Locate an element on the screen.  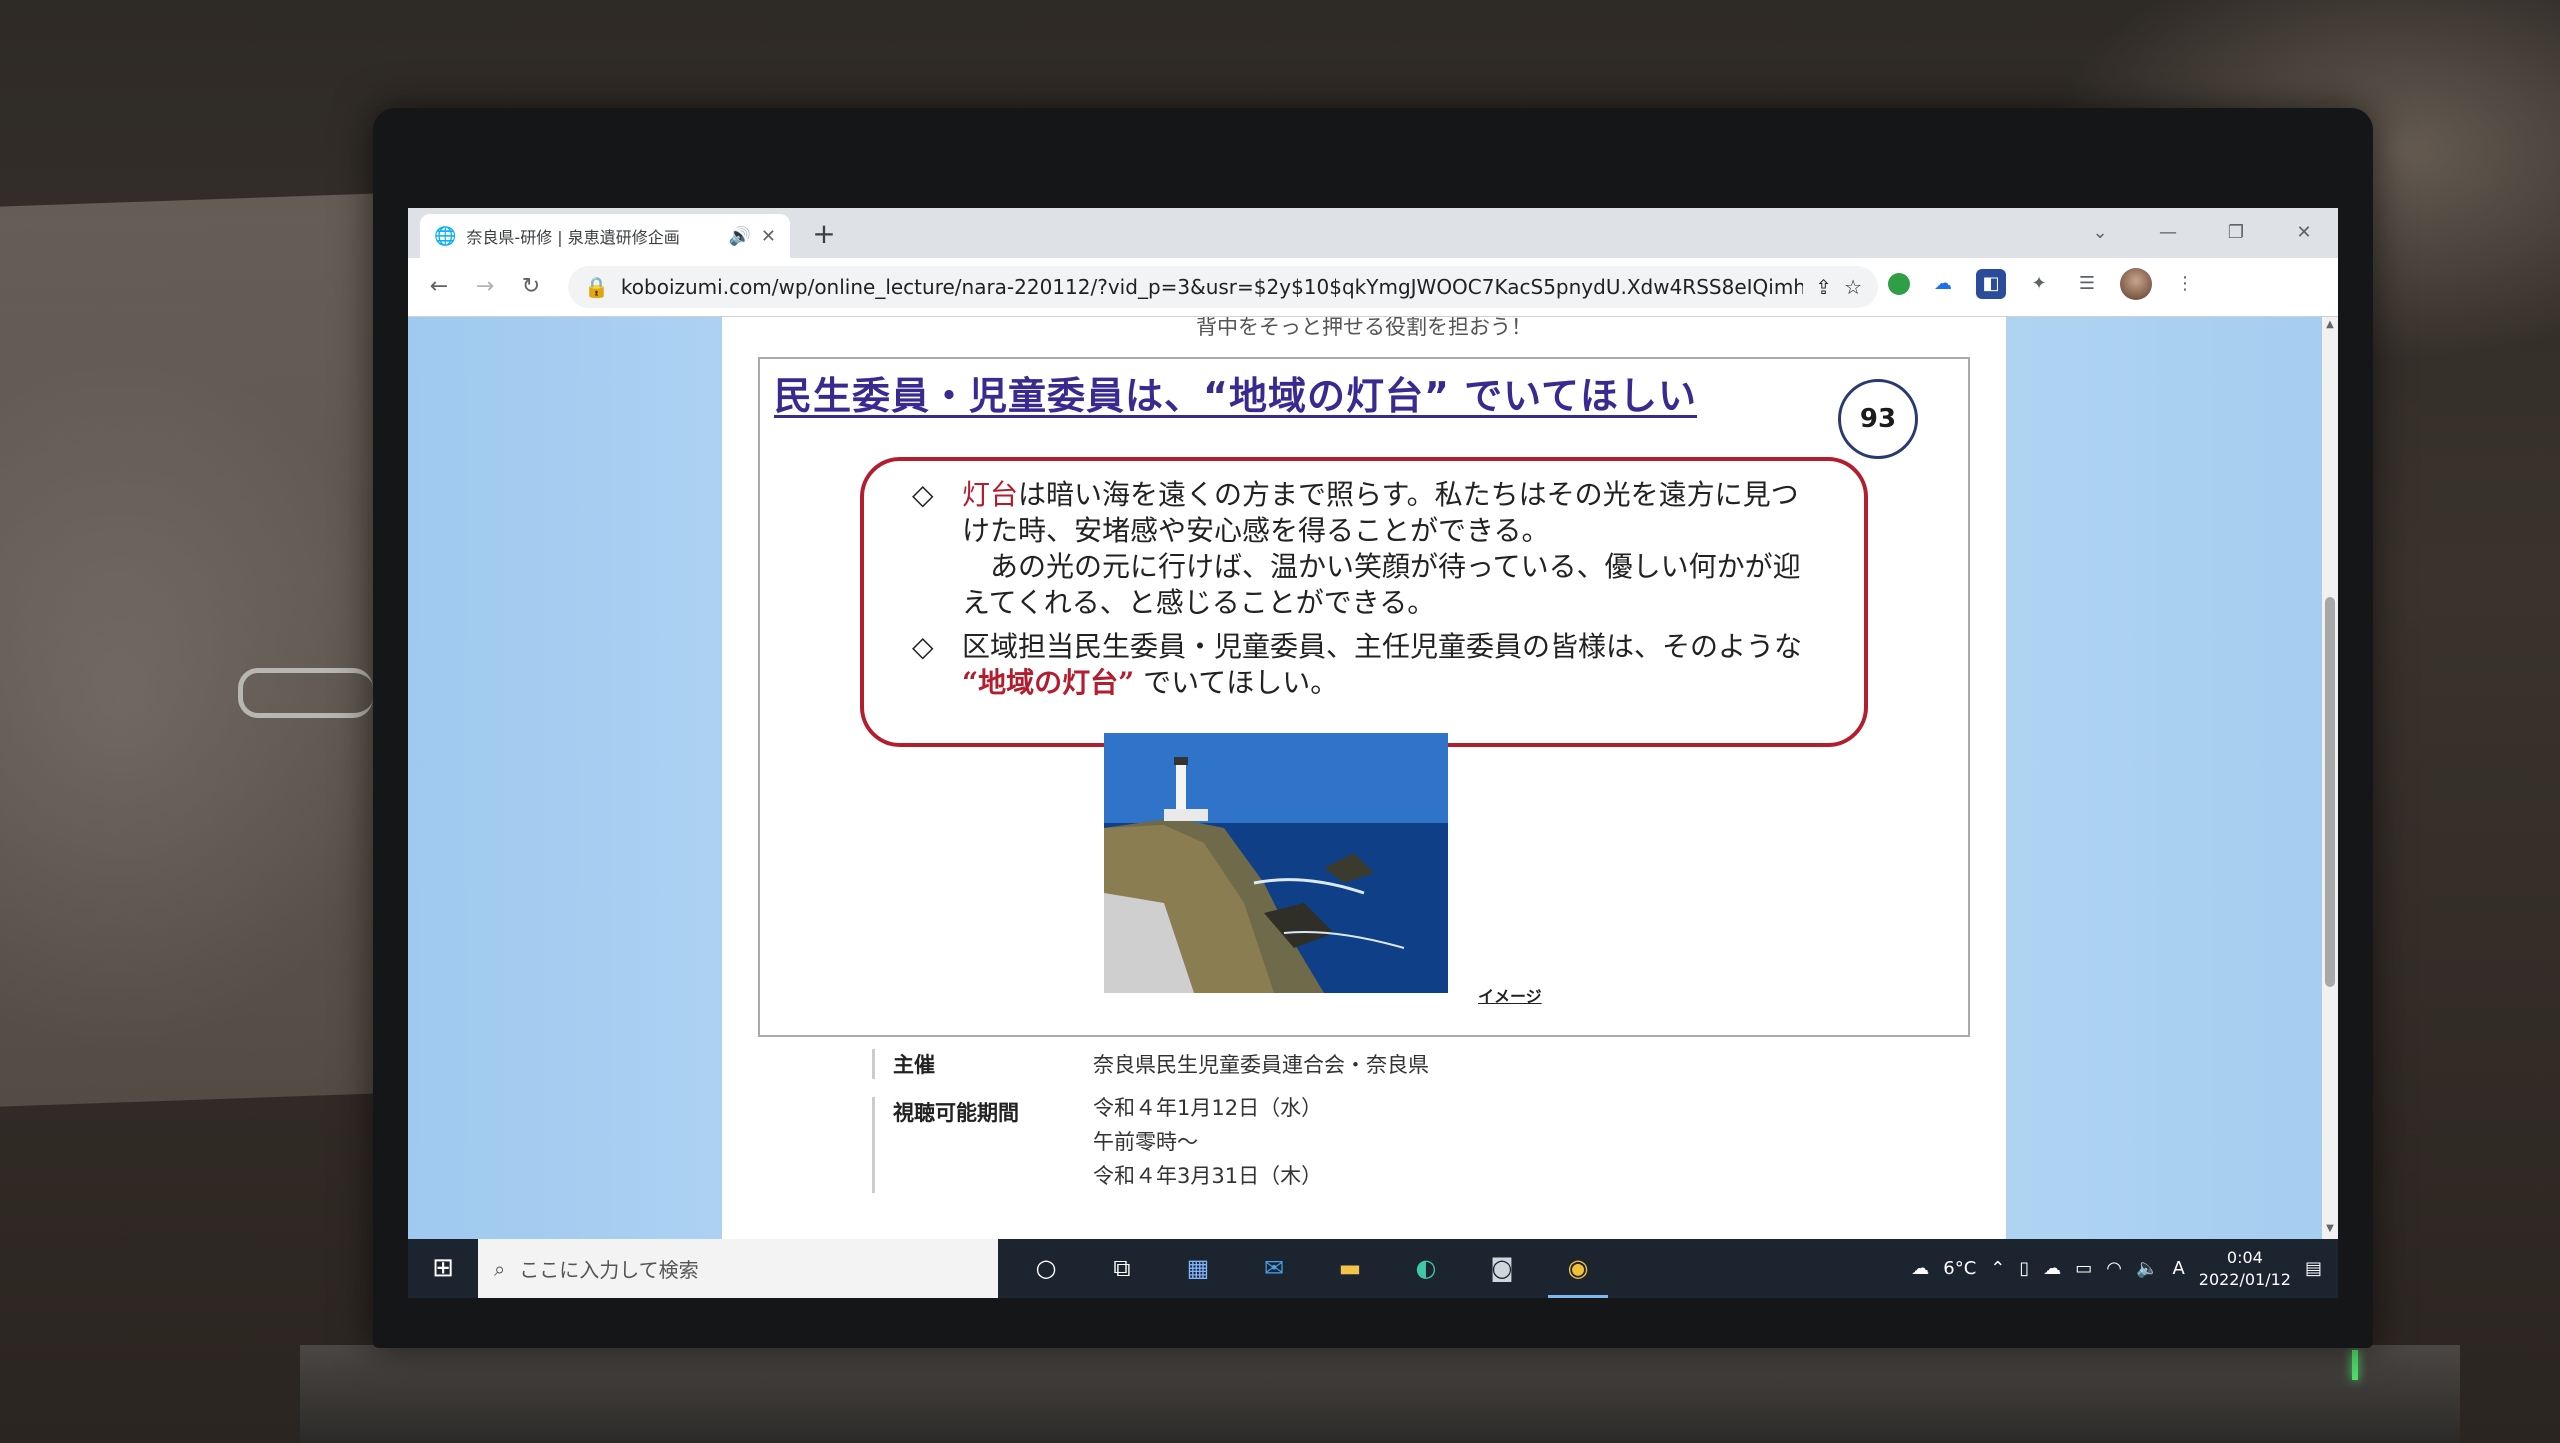
cortana-icon: ○ is located at coordinates (1046, 1268).